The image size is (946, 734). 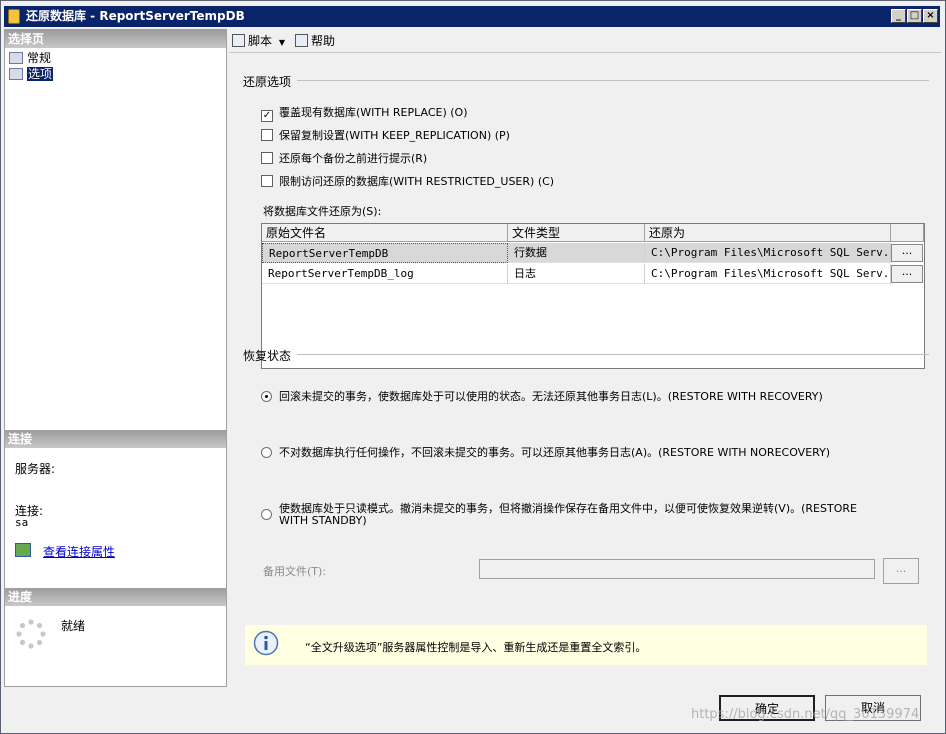 I want to click on row-original-name: ReportServerTempDB_log, so click(x=385, y=274).